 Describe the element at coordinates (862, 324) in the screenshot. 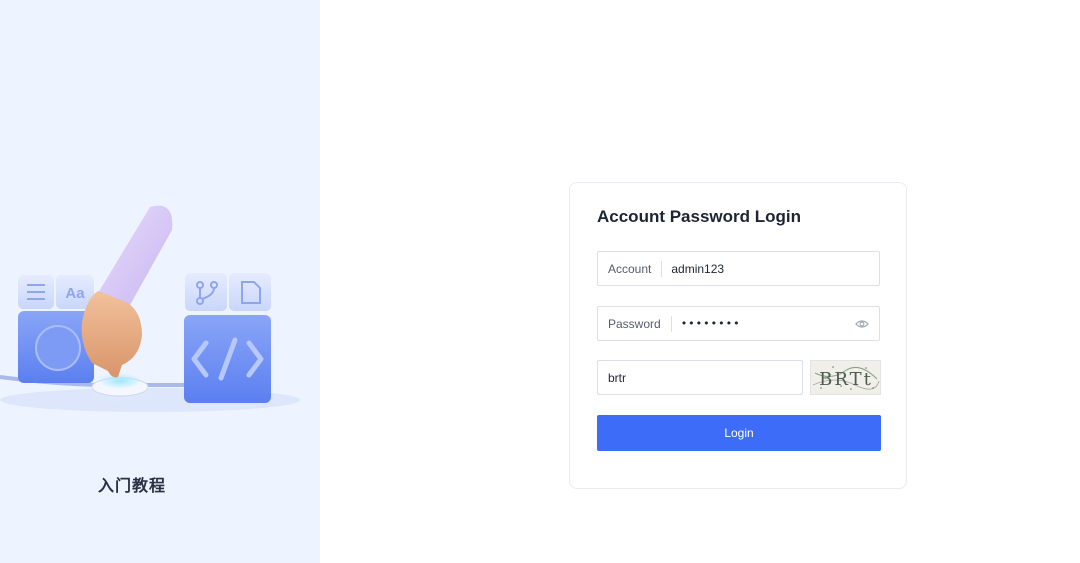

I see `eye-icon` at that location.